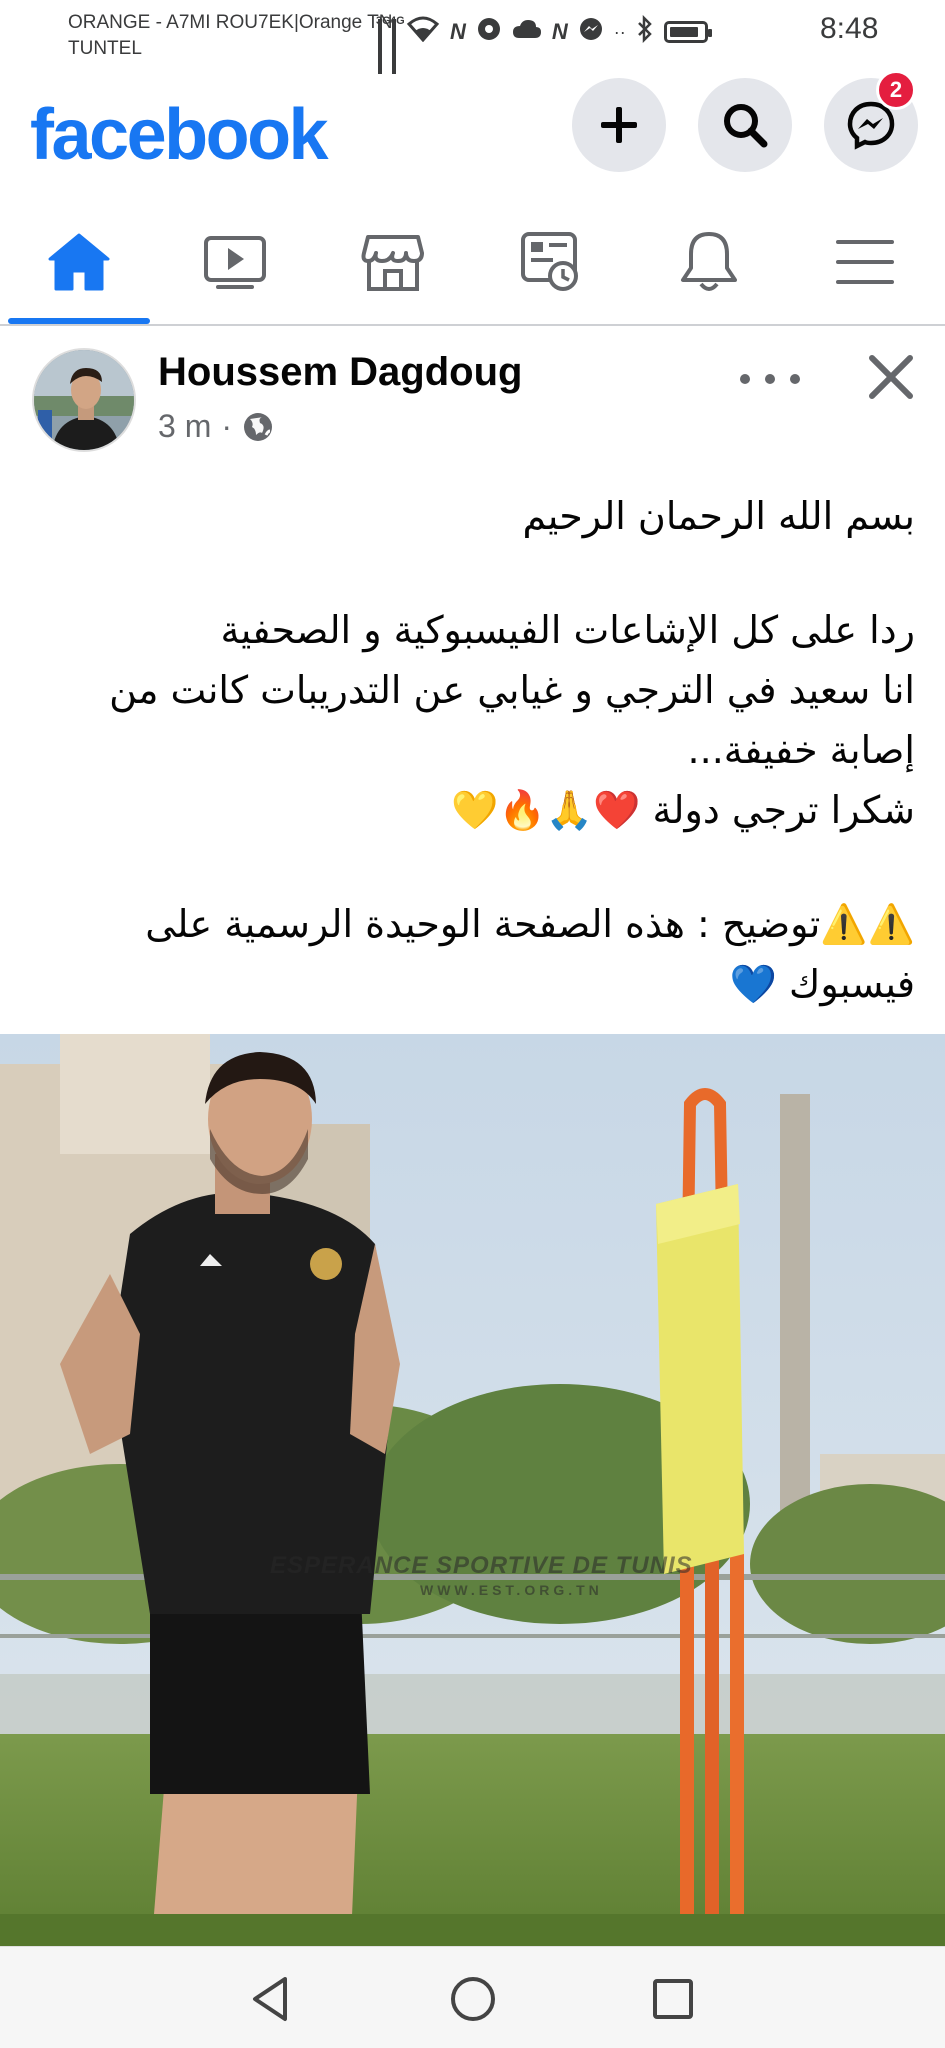 The image size is (945, 2048). What do you see at coordinates (489, 32) in the screenshot?
I see `app-notification-icon` at bounding box center [489, 32].